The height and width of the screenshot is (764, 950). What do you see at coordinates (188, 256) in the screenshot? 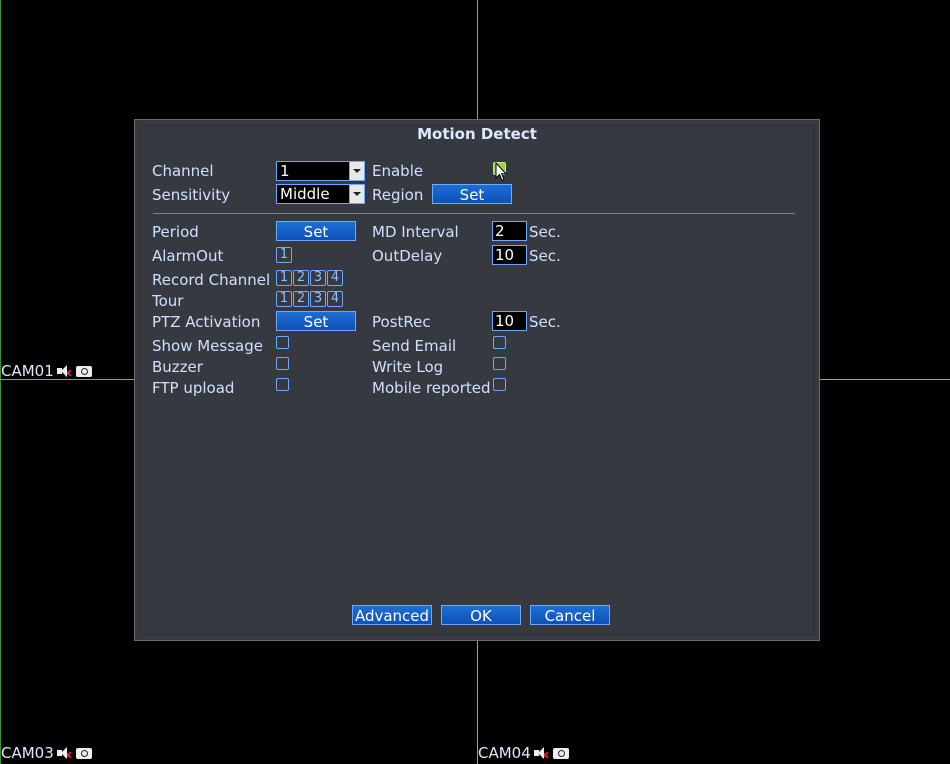
I see `alarmout-label: AlarmOut` at bounding box center [188, 256].